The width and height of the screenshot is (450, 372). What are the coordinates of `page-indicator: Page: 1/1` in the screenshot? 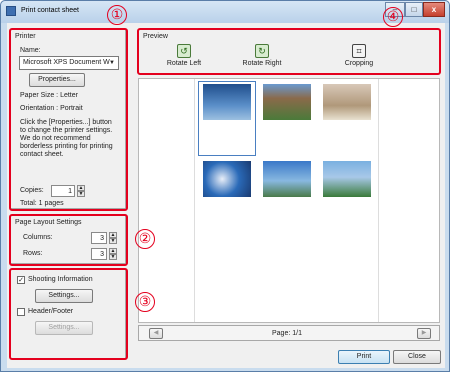 It's located at (287, 333).